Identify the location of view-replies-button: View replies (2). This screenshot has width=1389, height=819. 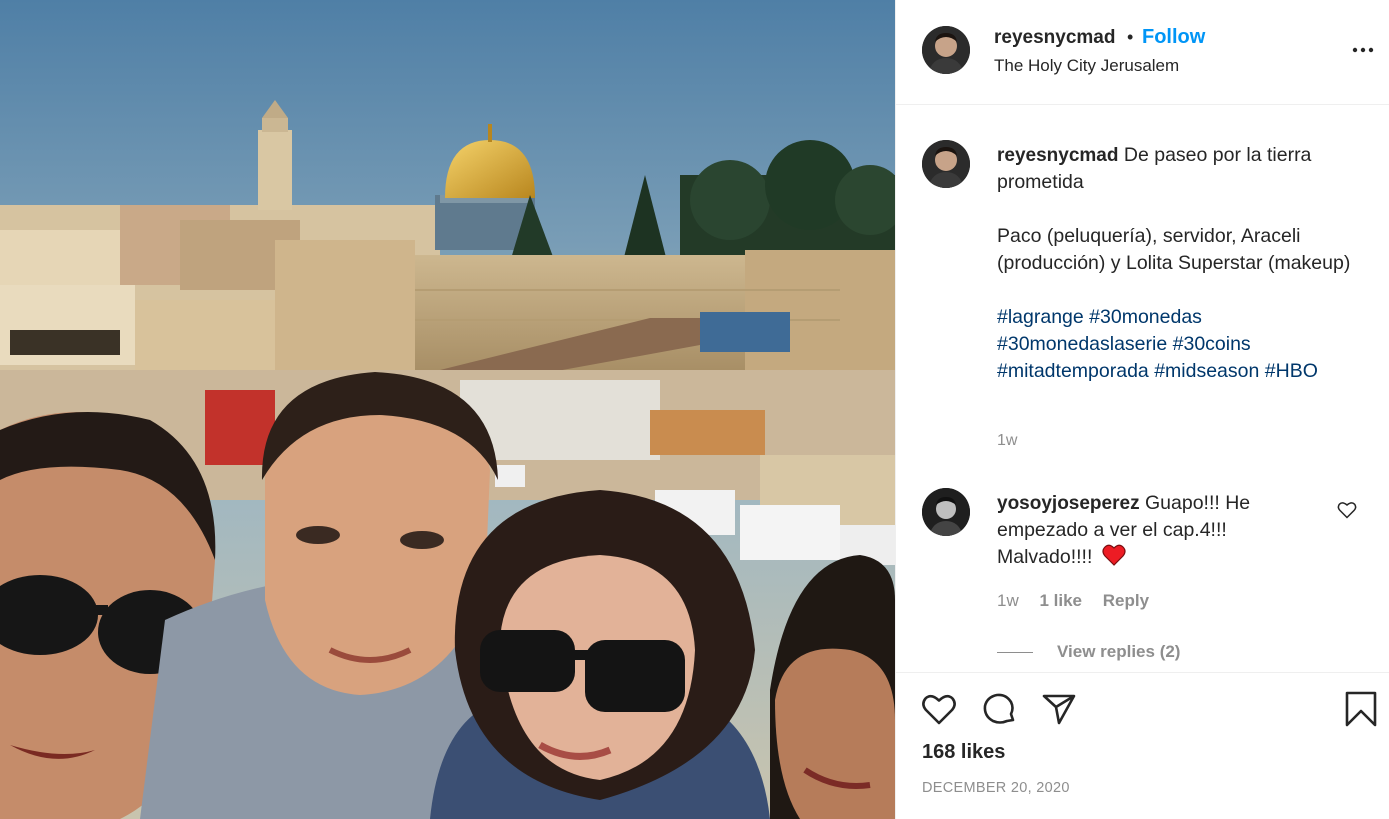
(1088, 652).